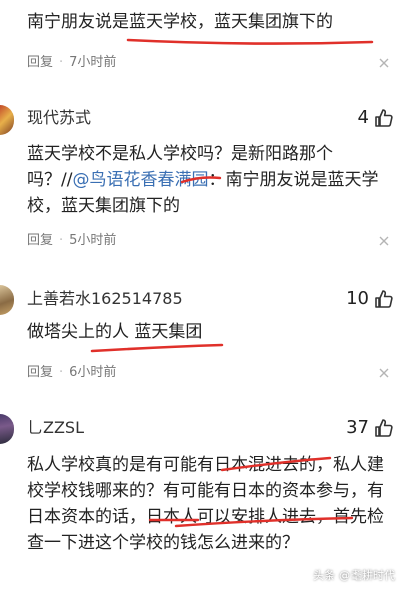 This screenshot has width=405, height=595. I want to click on timestamp: 5小时前, so click(93, 240).